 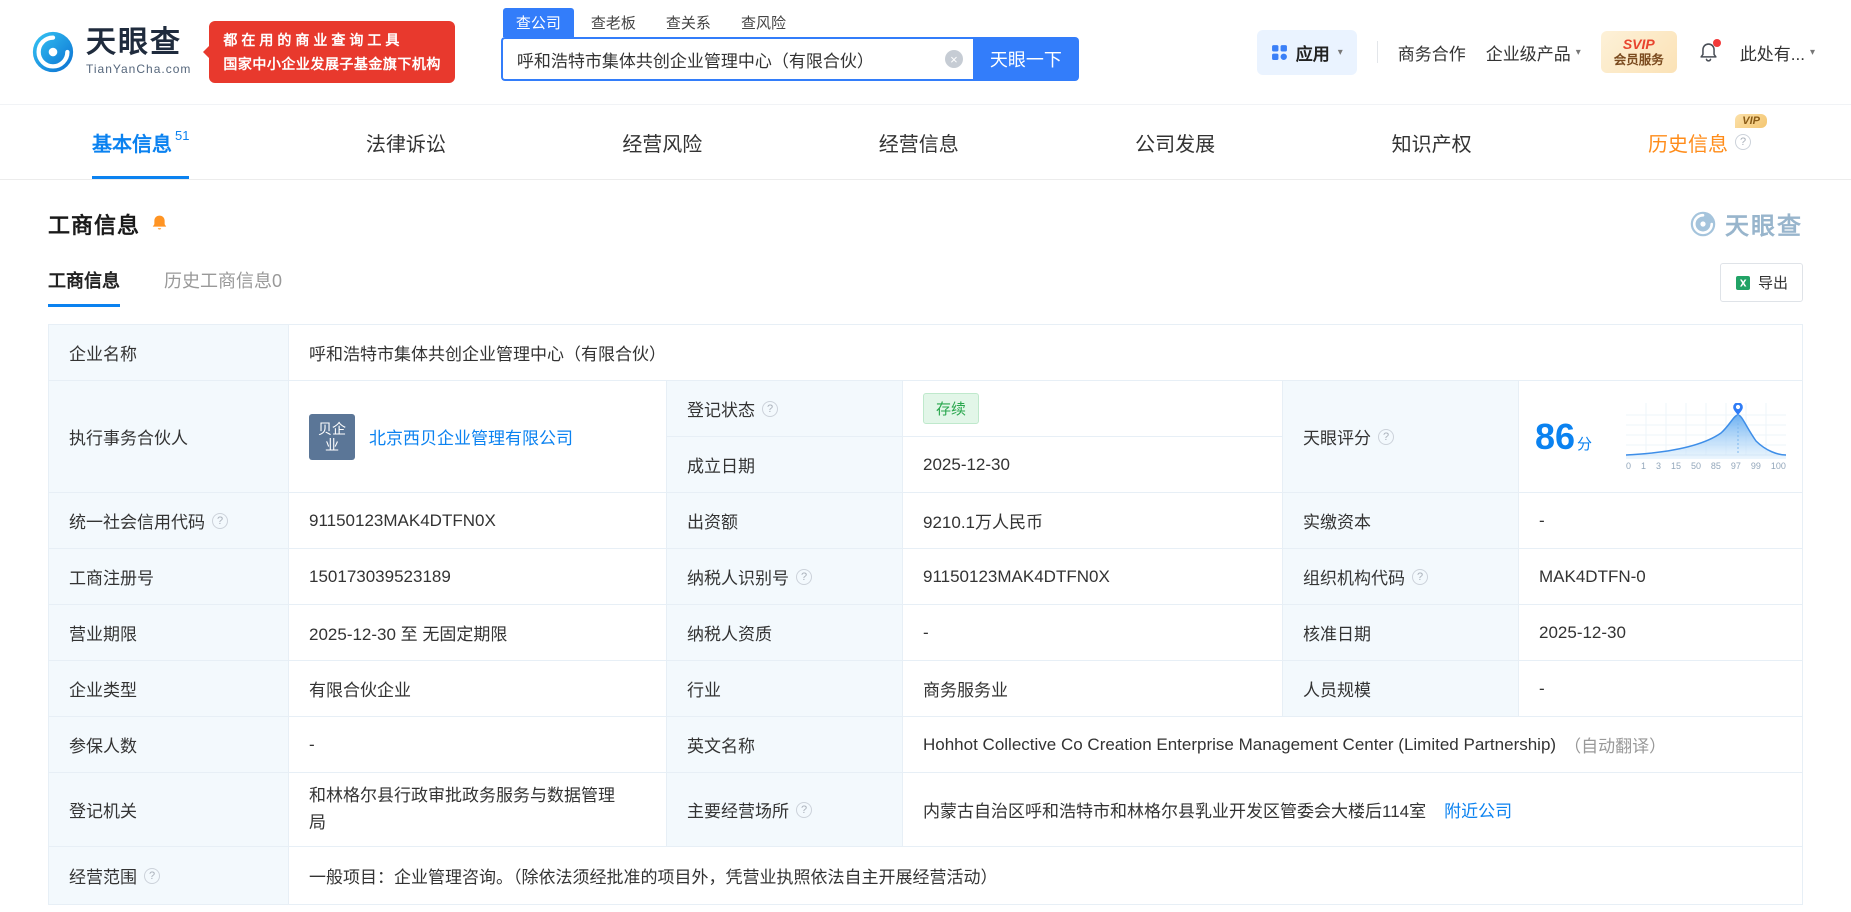 What do you see at coordinates (1093, 633) in the screenshot?
I see `field-taxpayer-quality-value: -` at bounding box center [1093, 633].